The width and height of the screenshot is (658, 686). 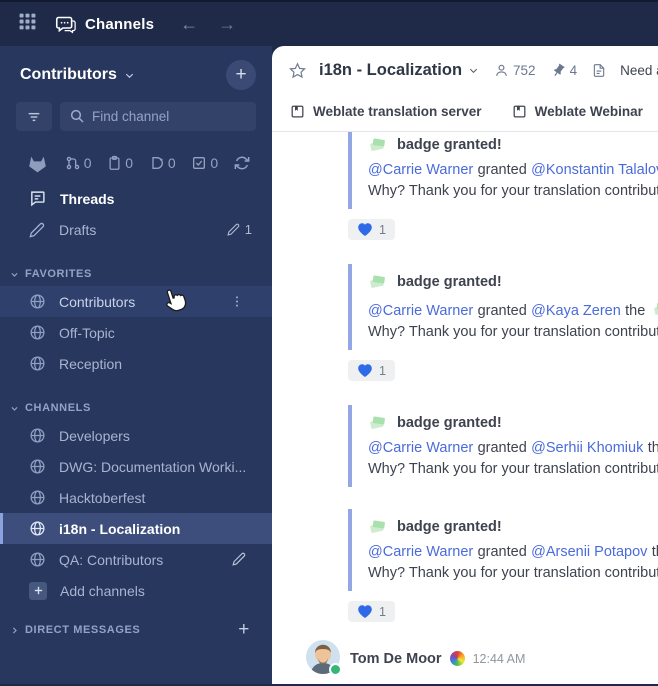 What do you see at coordinates (136, 528) in the screenshot?
I see `sidebar-channel-i18n-localization: i18n - Localization` at bounding box center [136, 528].